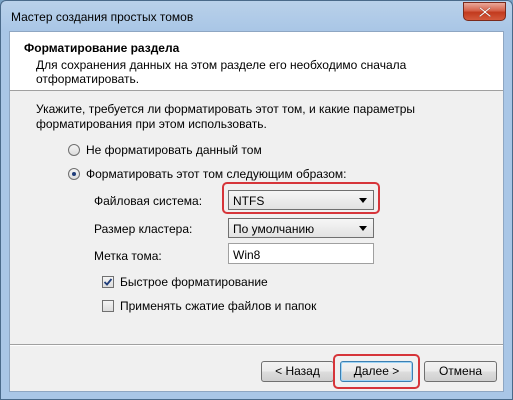 Image resolution: width=513 pixels, height=400 pixels. What do you see at coordinates (74, 150) in the screenshot?
I see `radio-no-format-button` at bounding box center [74, 150].